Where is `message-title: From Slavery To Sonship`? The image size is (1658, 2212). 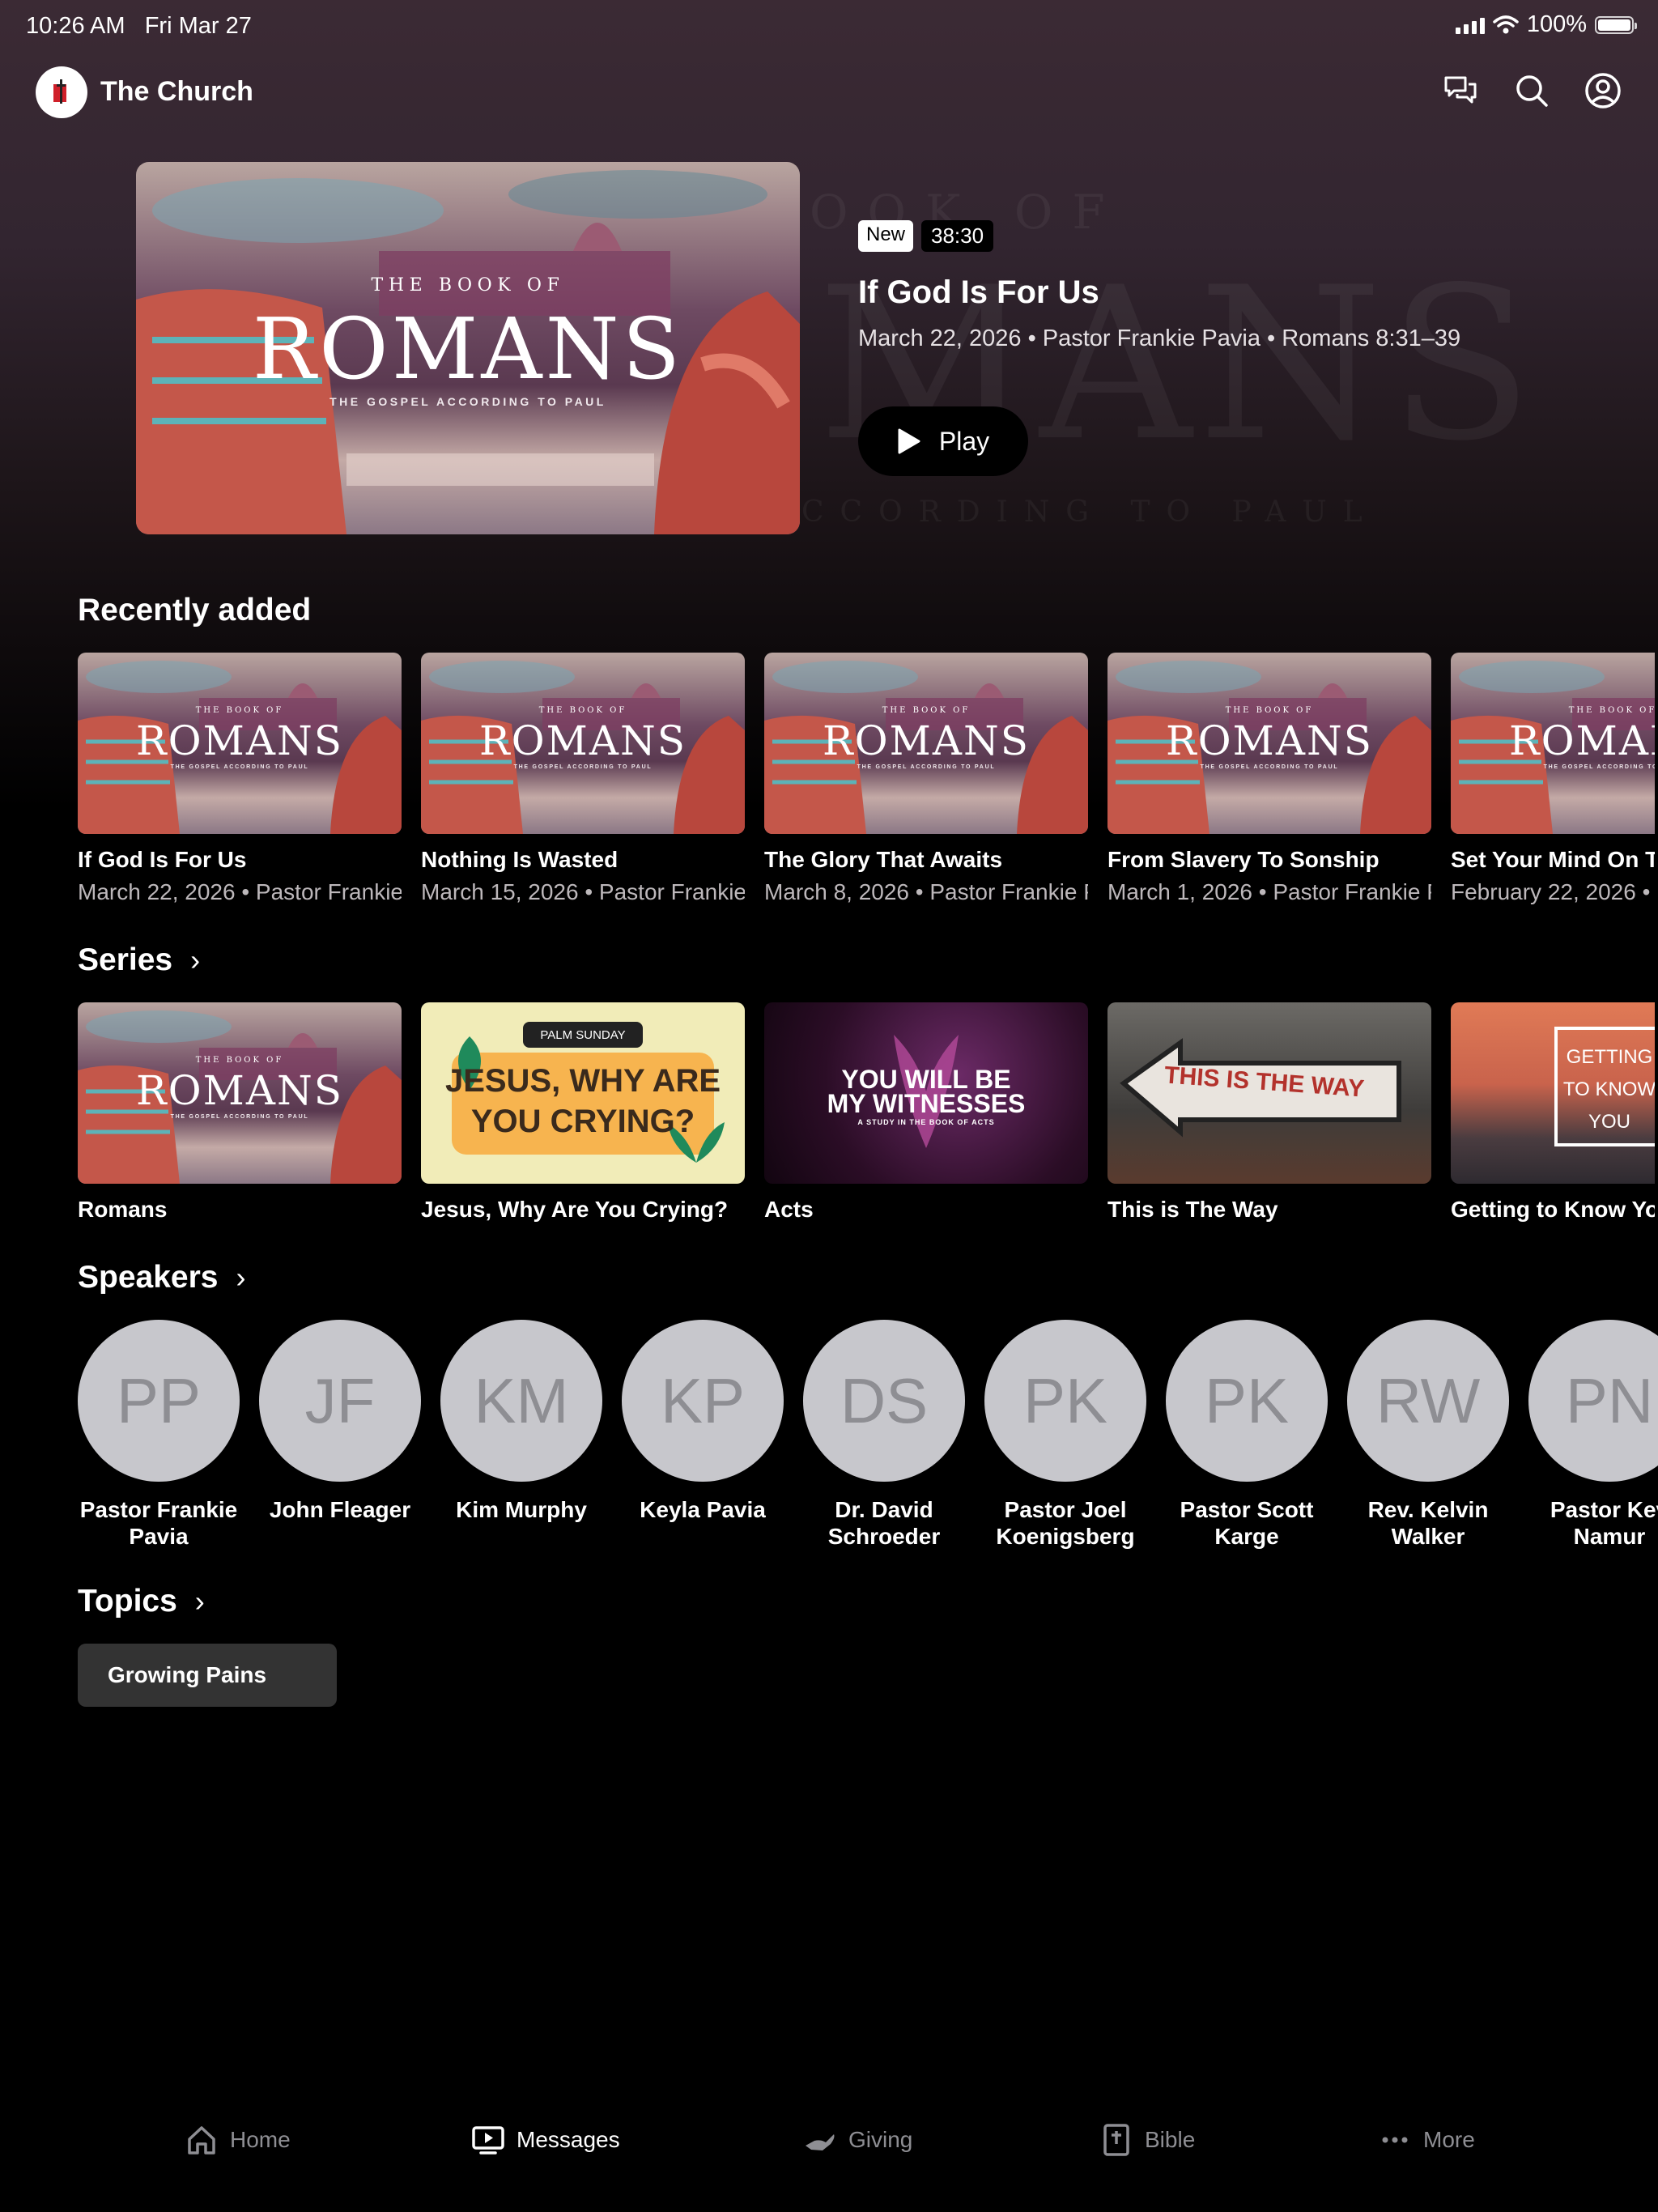 message-title: From Slavery To Sonship is located at coordinates (1243, 860).